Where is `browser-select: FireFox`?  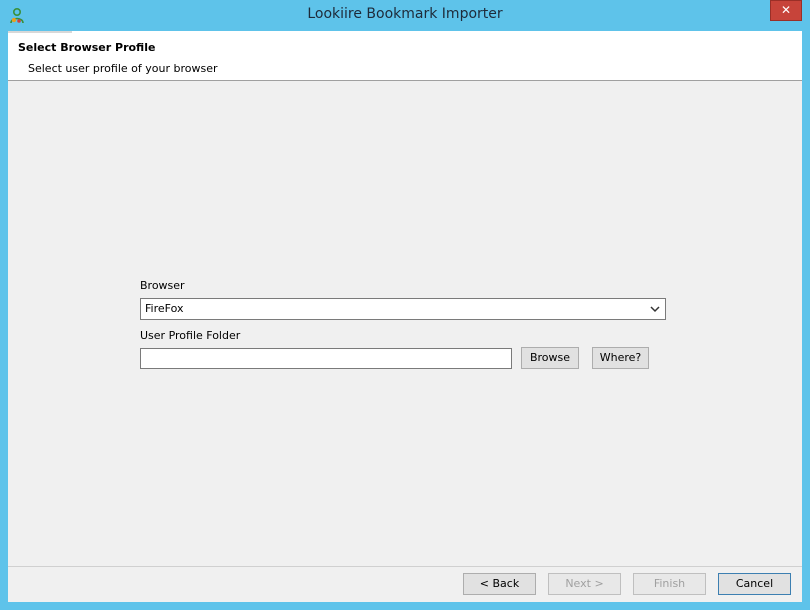
browser-select: FireFox is located at coordinates (403, 309).